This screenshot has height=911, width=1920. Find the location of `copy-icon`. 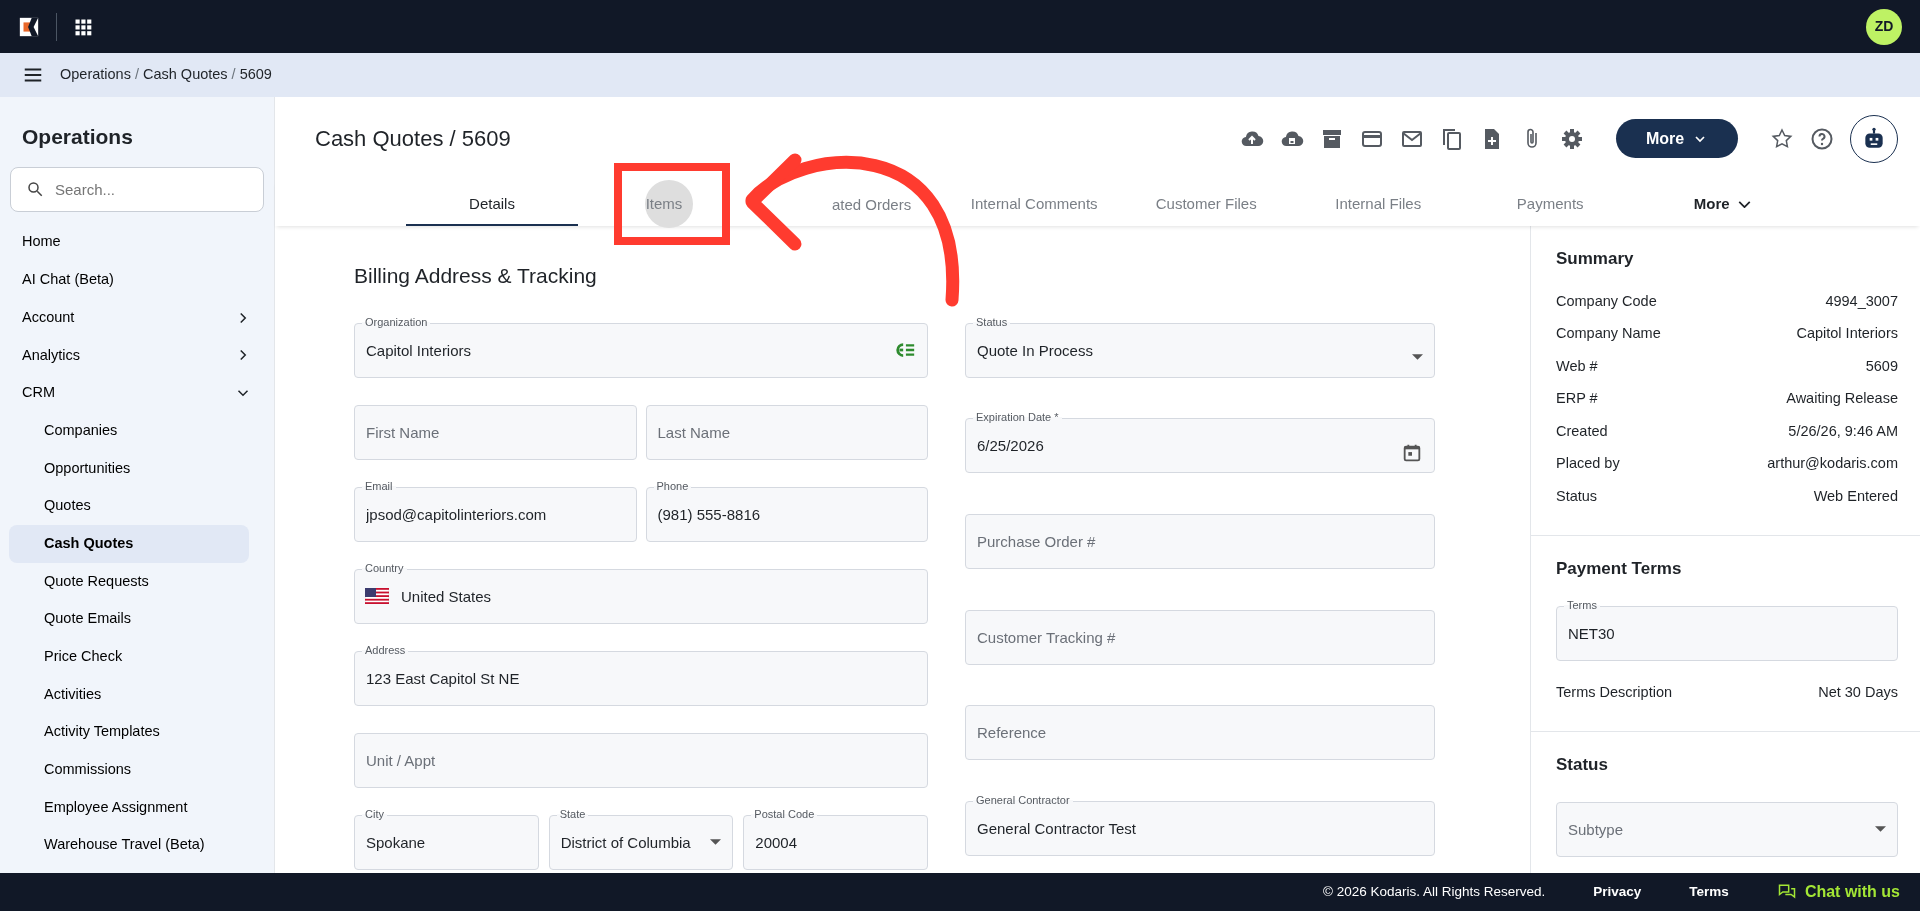

copy-icon is located at coordinates (1452, 138).